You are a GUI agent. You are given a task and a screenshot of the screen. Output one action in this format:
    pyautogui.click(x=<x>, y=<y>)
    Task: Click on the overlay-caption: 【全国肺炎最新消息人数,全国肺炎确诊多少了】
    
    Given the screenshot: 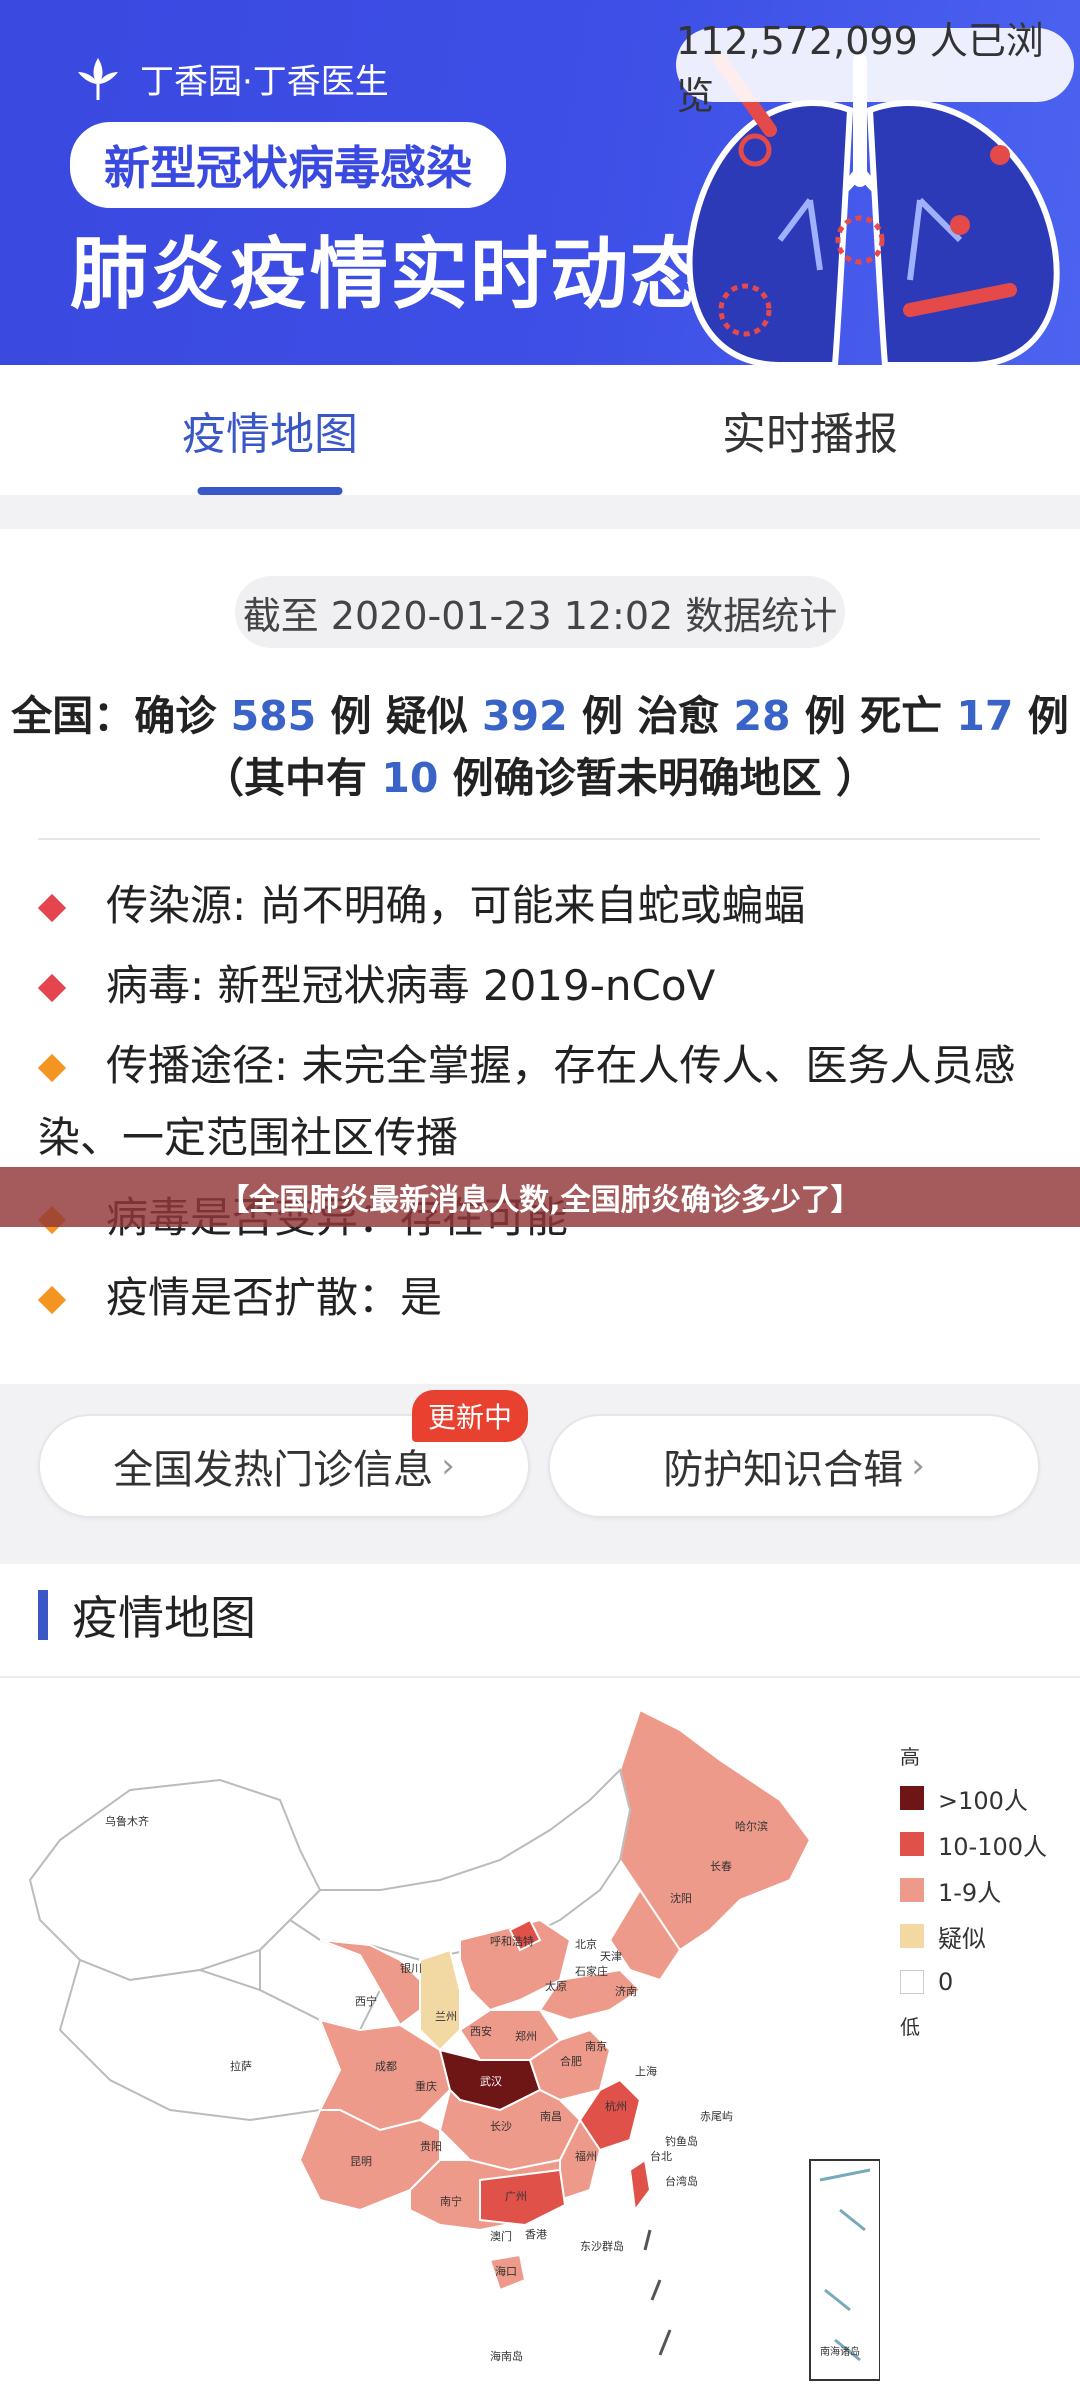 What is the action you would take?
    pyautogui.click(x=540, y=1197)
    